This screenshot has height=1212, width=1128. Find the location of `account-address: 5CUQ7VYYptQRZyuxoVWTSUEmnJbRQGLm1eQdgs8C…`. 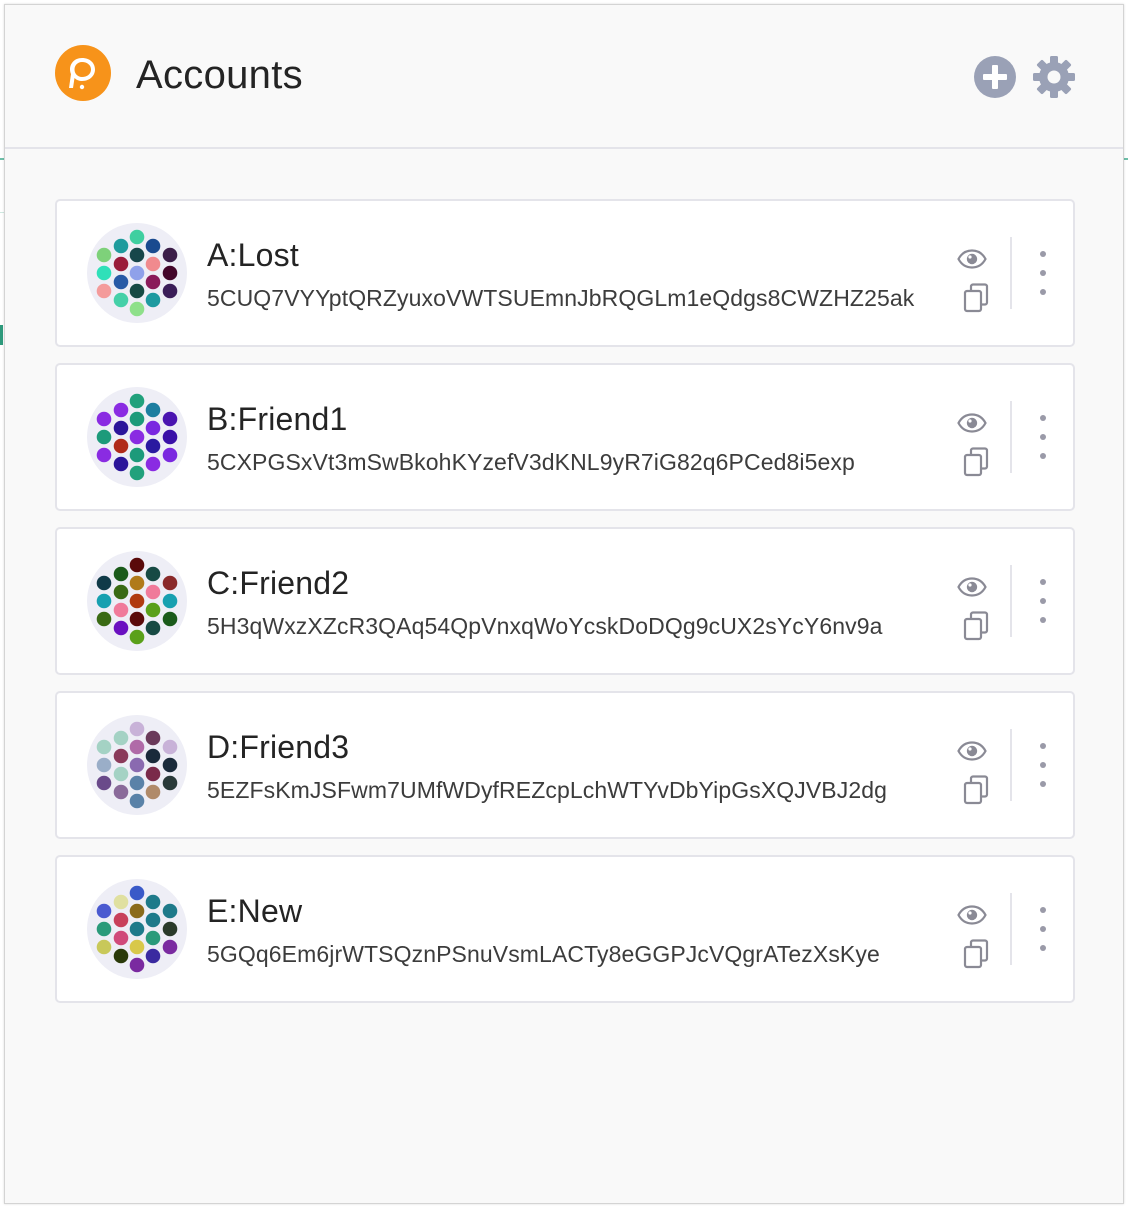

account-address: 5CUQ7VYYptQRZyuxoVWTSUEmnJbRQGLm1eQdgs8C… is located at coordinates (561, 298).